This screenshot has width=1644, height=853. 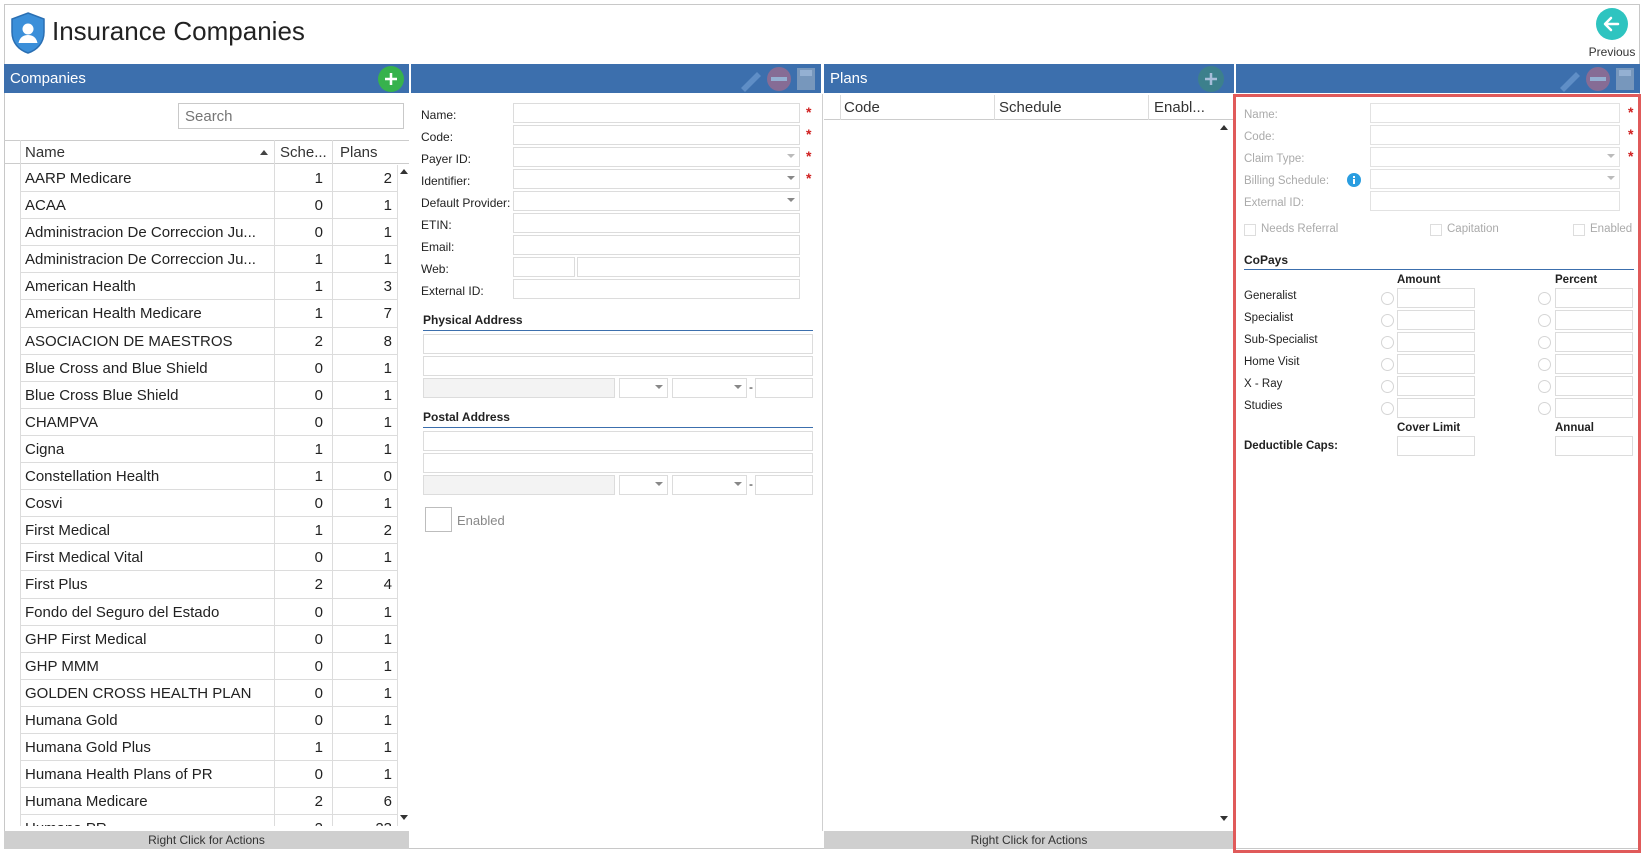 What do you see at coordinates (656, 157) in the screenshot?
I see `payer-id-dropdown` at bounding box center [656, 157].